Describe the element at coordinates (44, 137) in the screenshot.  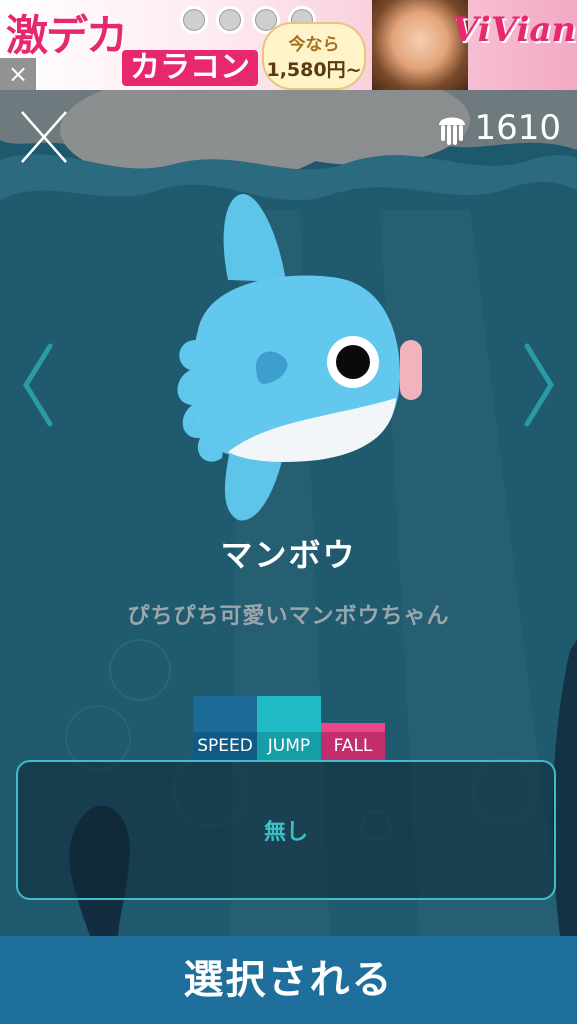
I see `close-icon` at that location.